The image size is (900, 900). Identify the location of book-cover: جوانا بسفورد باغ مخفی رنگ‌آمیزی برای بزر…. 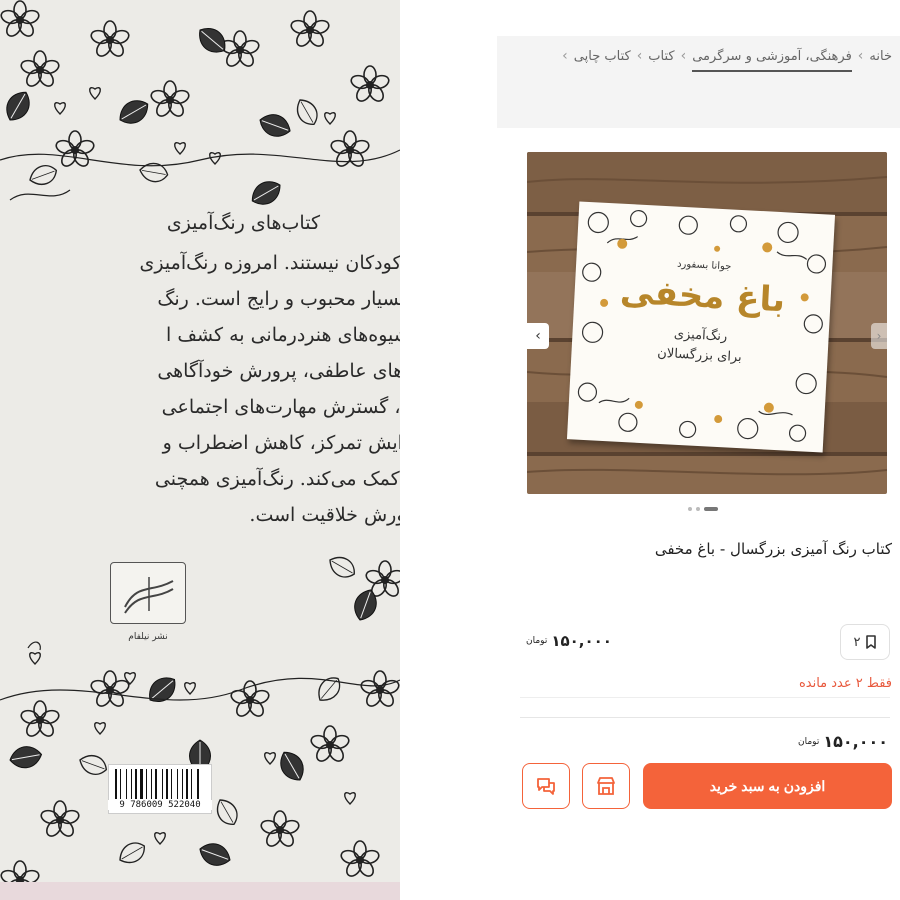
(701, 327).